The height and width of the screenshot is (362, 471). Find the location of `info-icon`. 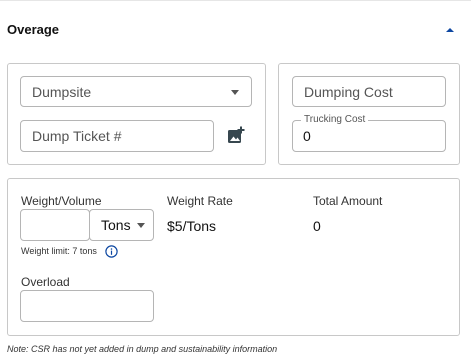

info-icon is located at coordinates (111, 251).